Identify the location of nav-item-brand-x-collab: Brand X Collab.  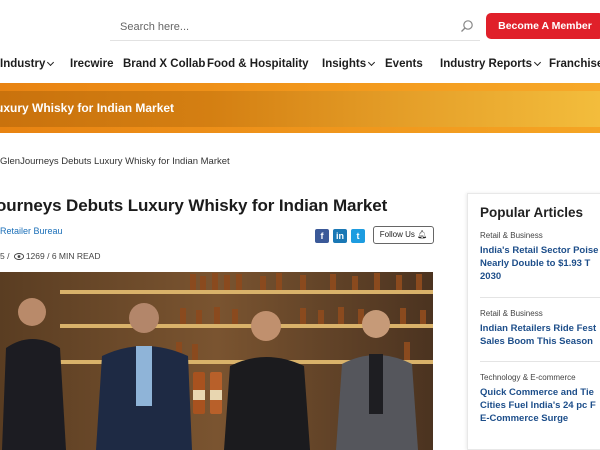
(164, 64).